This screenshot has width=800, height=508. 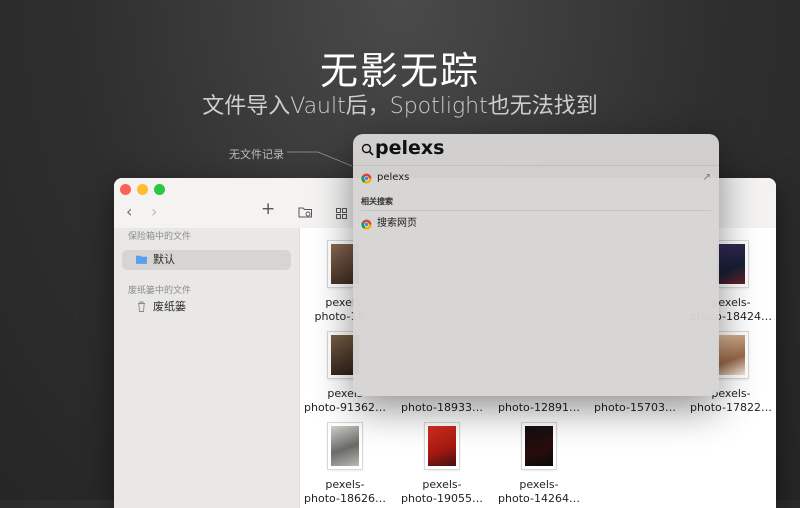 I want to click on spotlight-result-top-hit: pelexs ↗, so click(x=536, y=178).